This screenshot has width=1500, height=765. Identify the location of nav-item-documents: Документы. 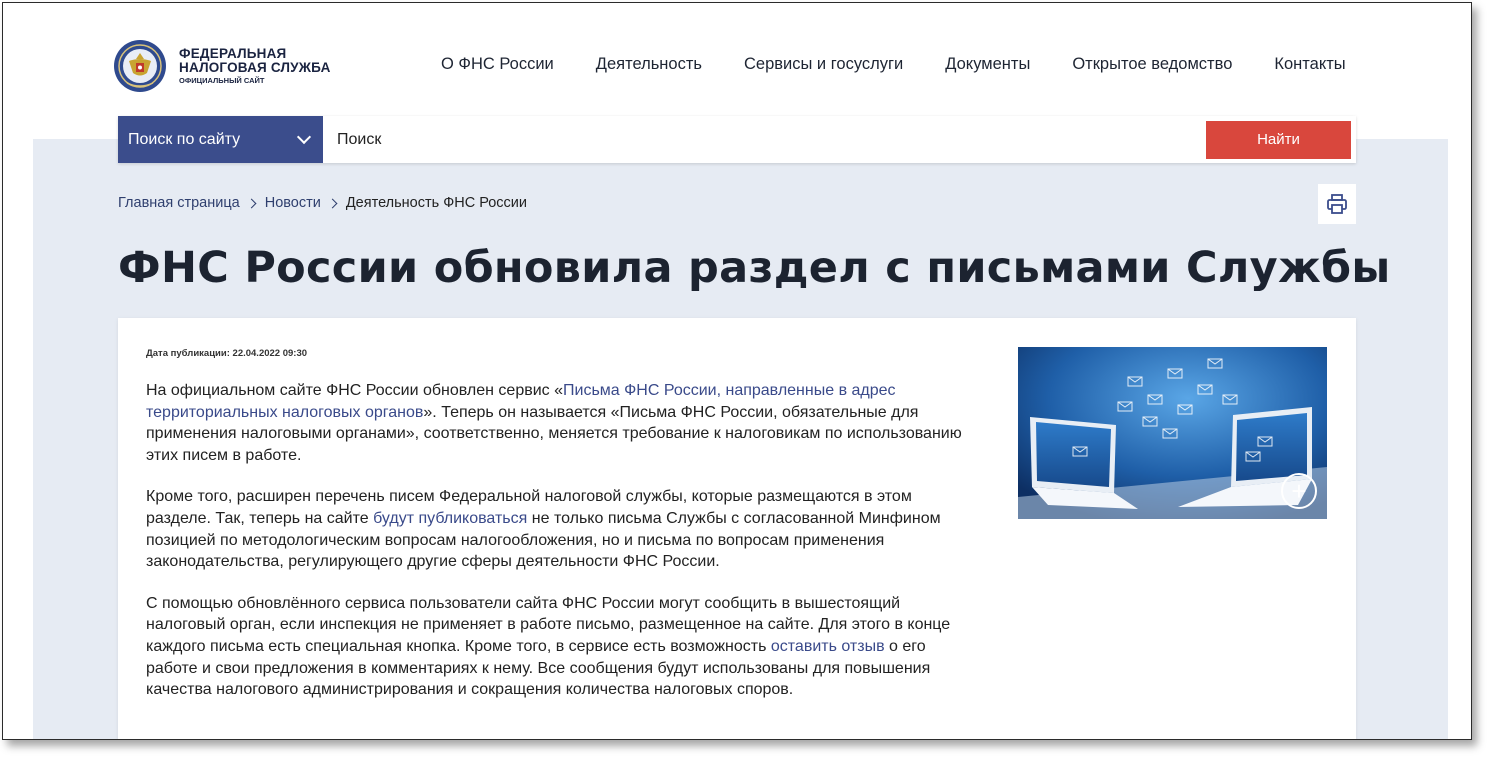
(987, 64).